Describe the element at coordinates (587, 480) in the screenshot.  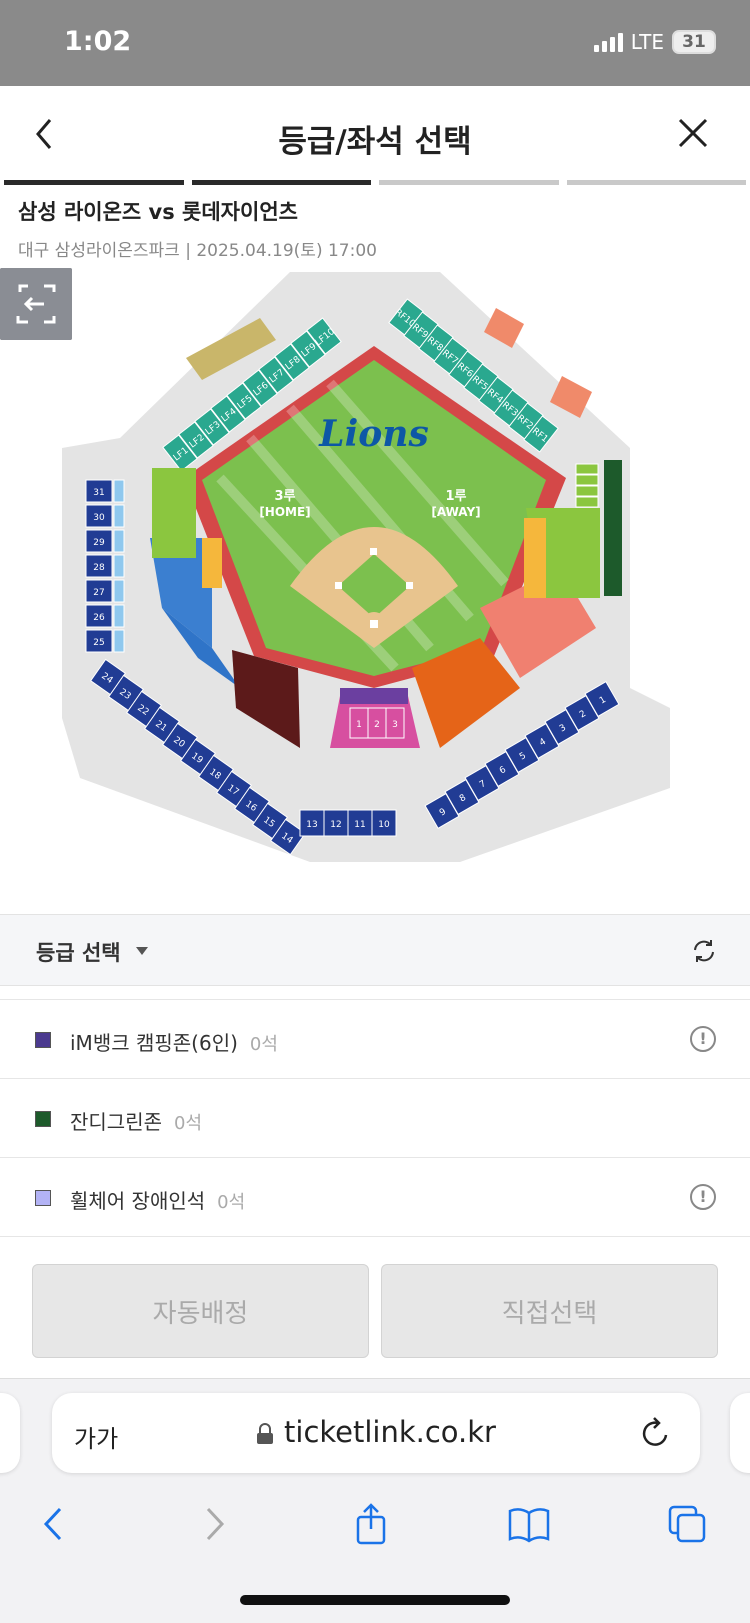
I see `section-r11` at that location.